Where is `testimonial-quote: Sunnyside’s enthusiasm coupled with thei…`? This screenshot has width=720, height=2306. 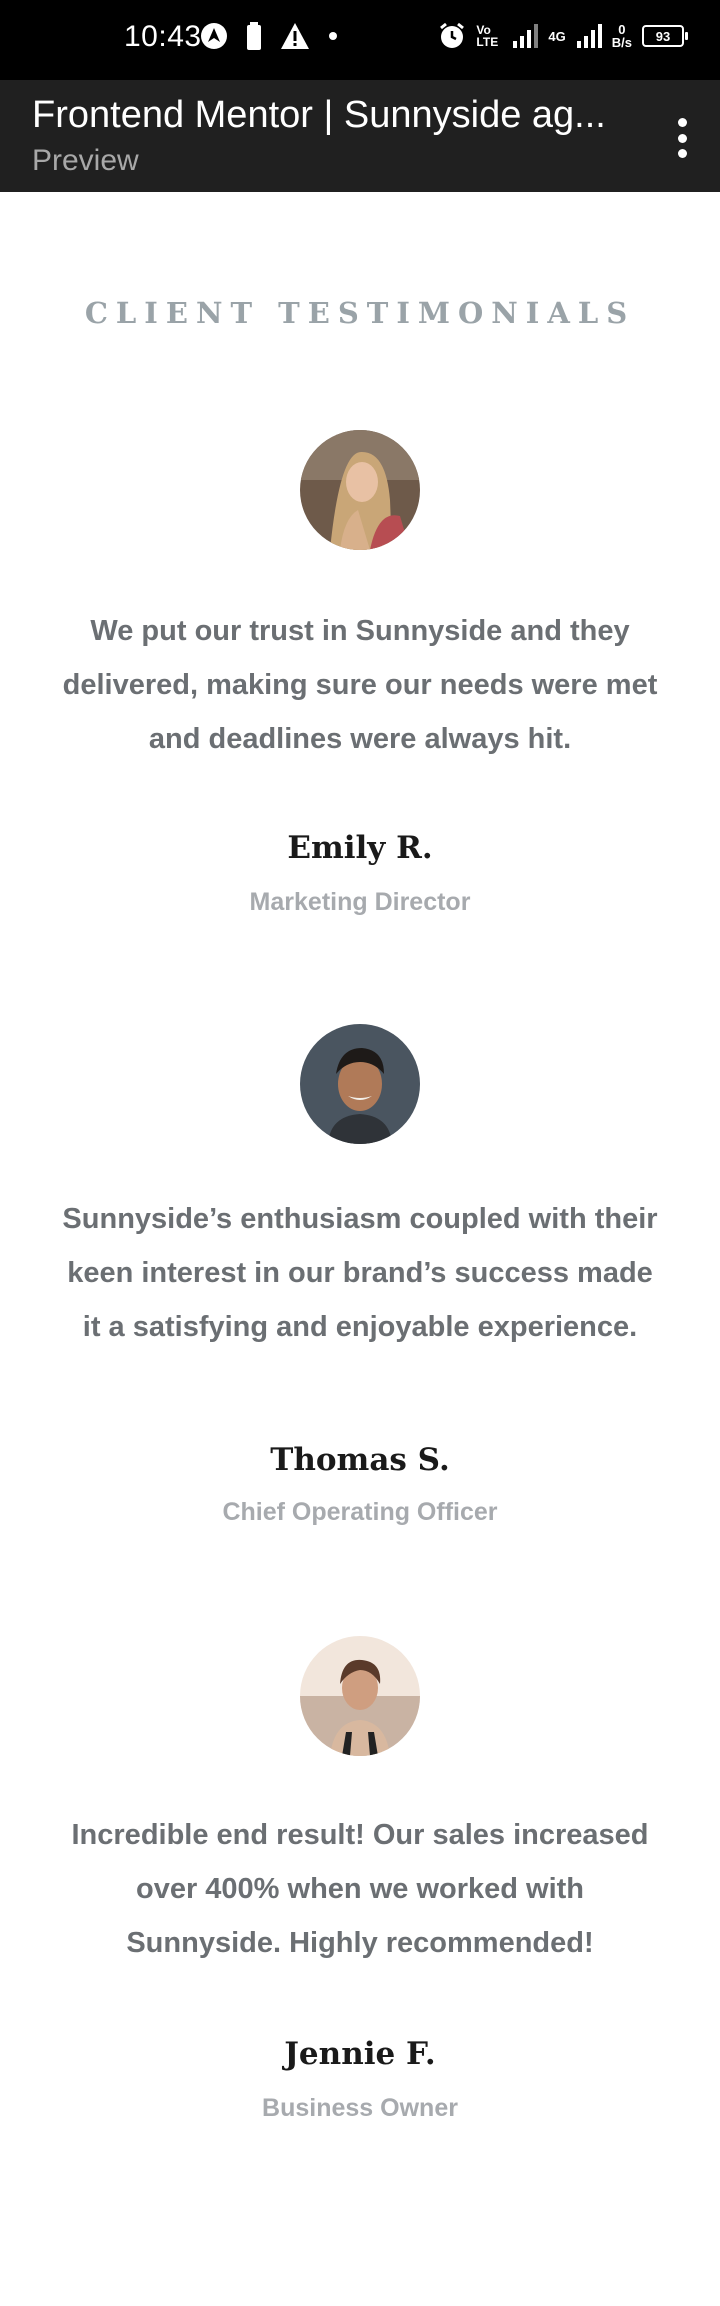 testimonial-quote: Sunnyside’s enthusiasm coupled with thei… is located at coordinates (360, 1273).